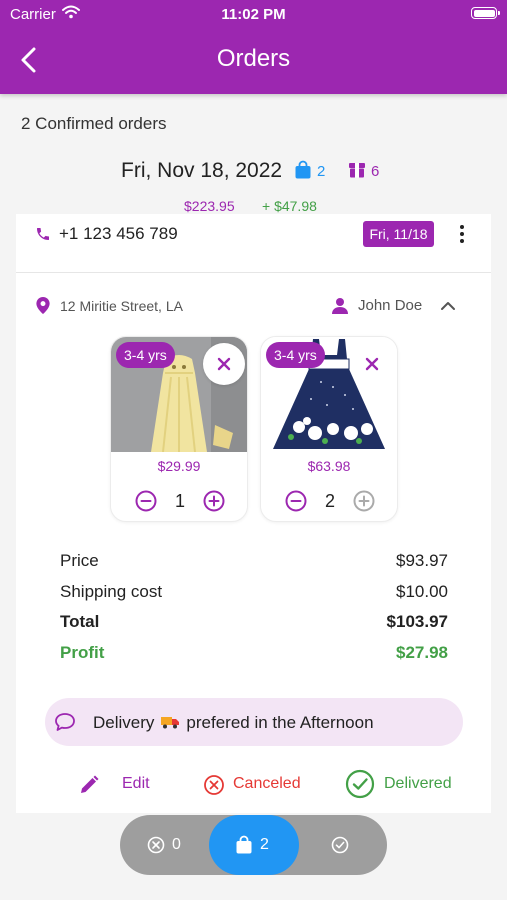  What do you see at coordinates (329, 501) in the screenshot?
I see `item-quantity: 2` at bounding box center [329, 501].